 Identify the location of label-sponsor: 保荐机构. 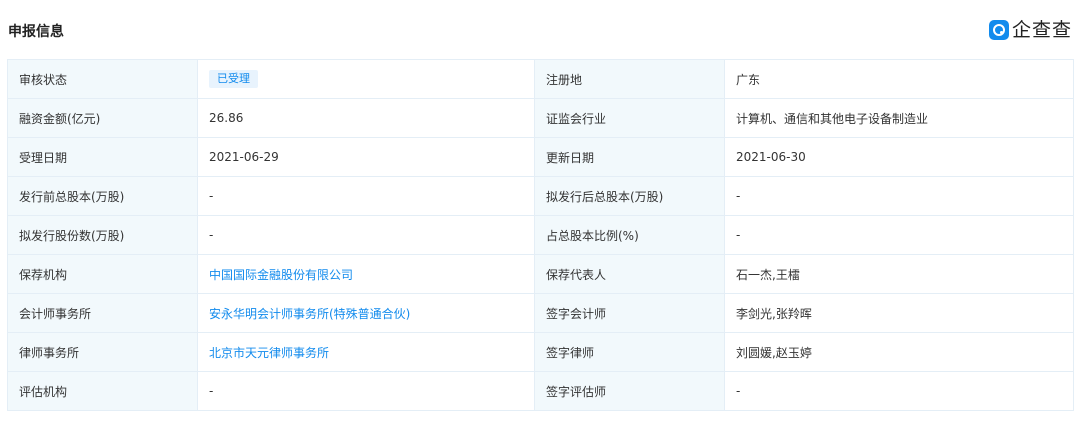
(102, 274).